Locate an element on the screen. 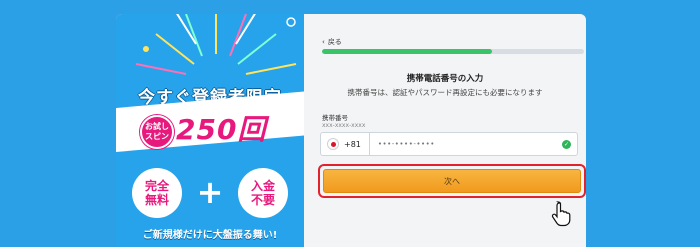 The width and height of the screenshot is (700, 247). chevron-left-icon: ‹ is located at coordinates (323, 42).